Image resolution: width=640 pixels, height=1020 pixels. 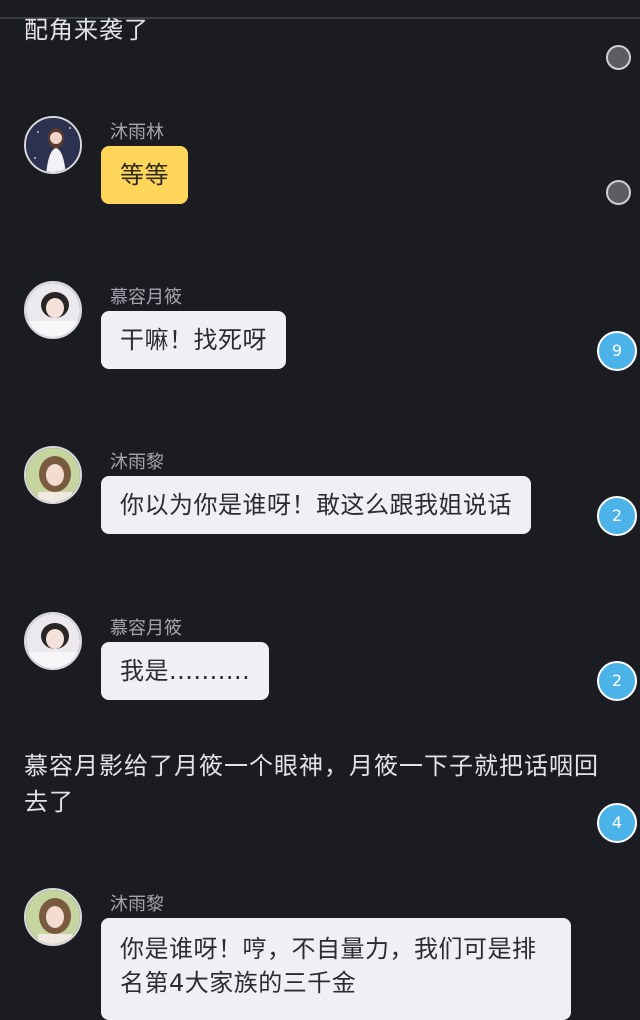 I want to click on sender-name: 沐雨林, so click(x=137, y=132).